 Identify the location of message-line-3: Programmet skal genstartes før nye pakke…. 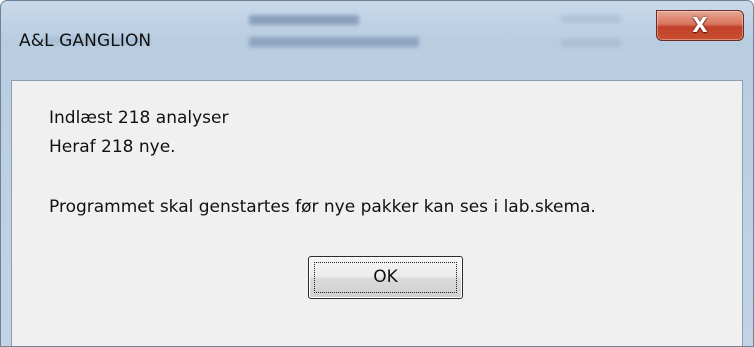
(322, 207).